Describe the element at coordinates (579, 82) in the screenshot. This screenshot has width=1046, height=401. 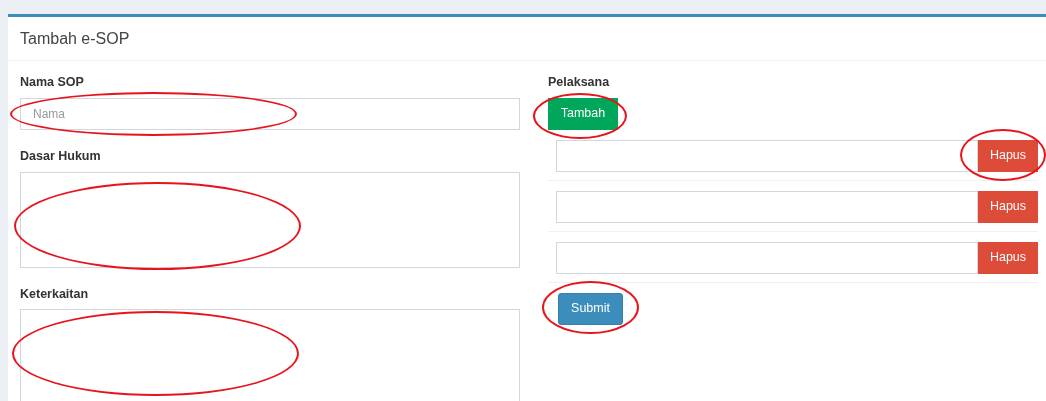
I see `field-label: Pelaksana` at that location.